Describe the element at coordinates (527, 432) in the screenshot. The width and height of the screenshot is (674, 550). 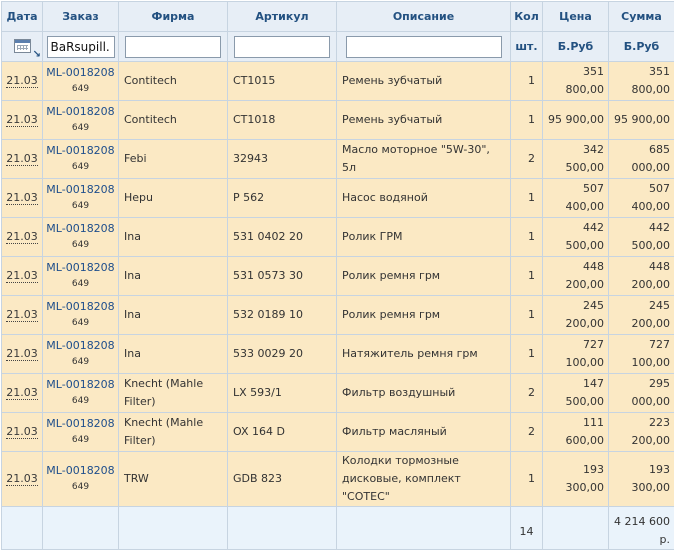
I see `row-qty: 2` at that location.